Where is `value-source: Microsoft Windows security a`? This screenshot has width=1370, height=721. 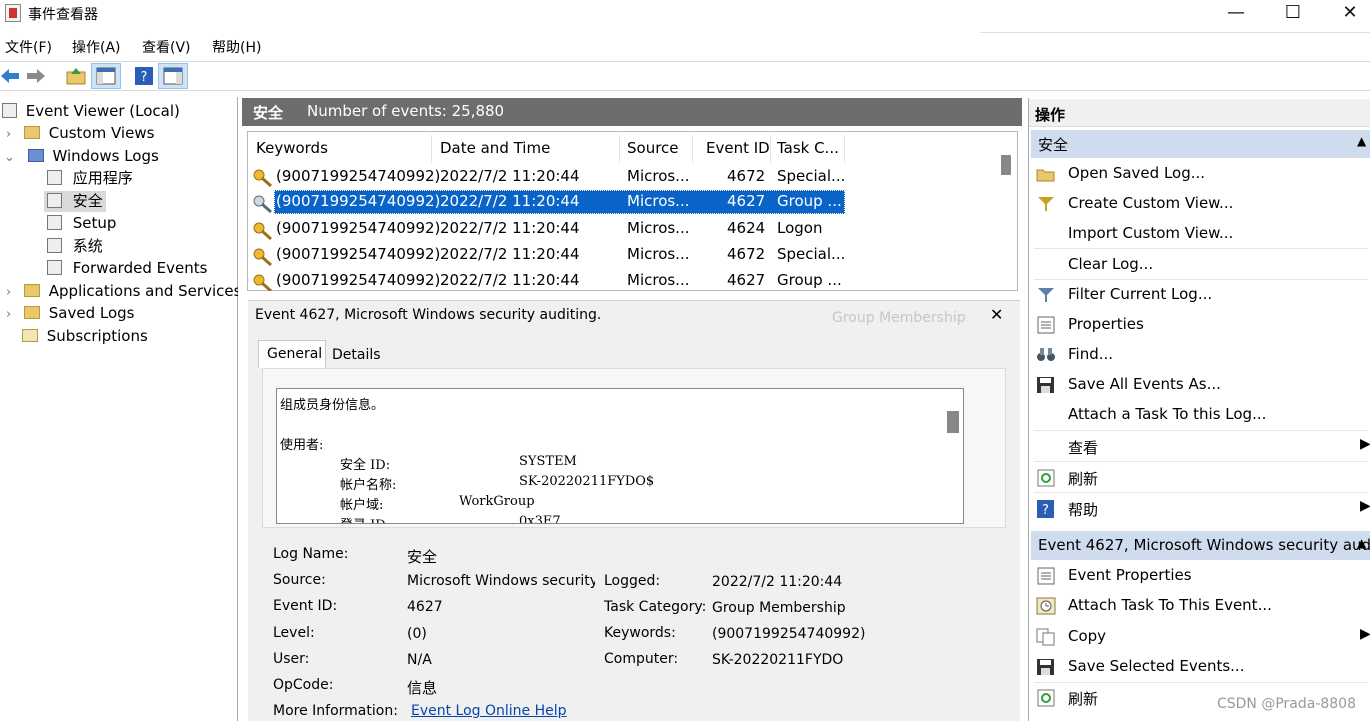 value-source: Microsoft Windows security a is located at coordinates (501, 581).